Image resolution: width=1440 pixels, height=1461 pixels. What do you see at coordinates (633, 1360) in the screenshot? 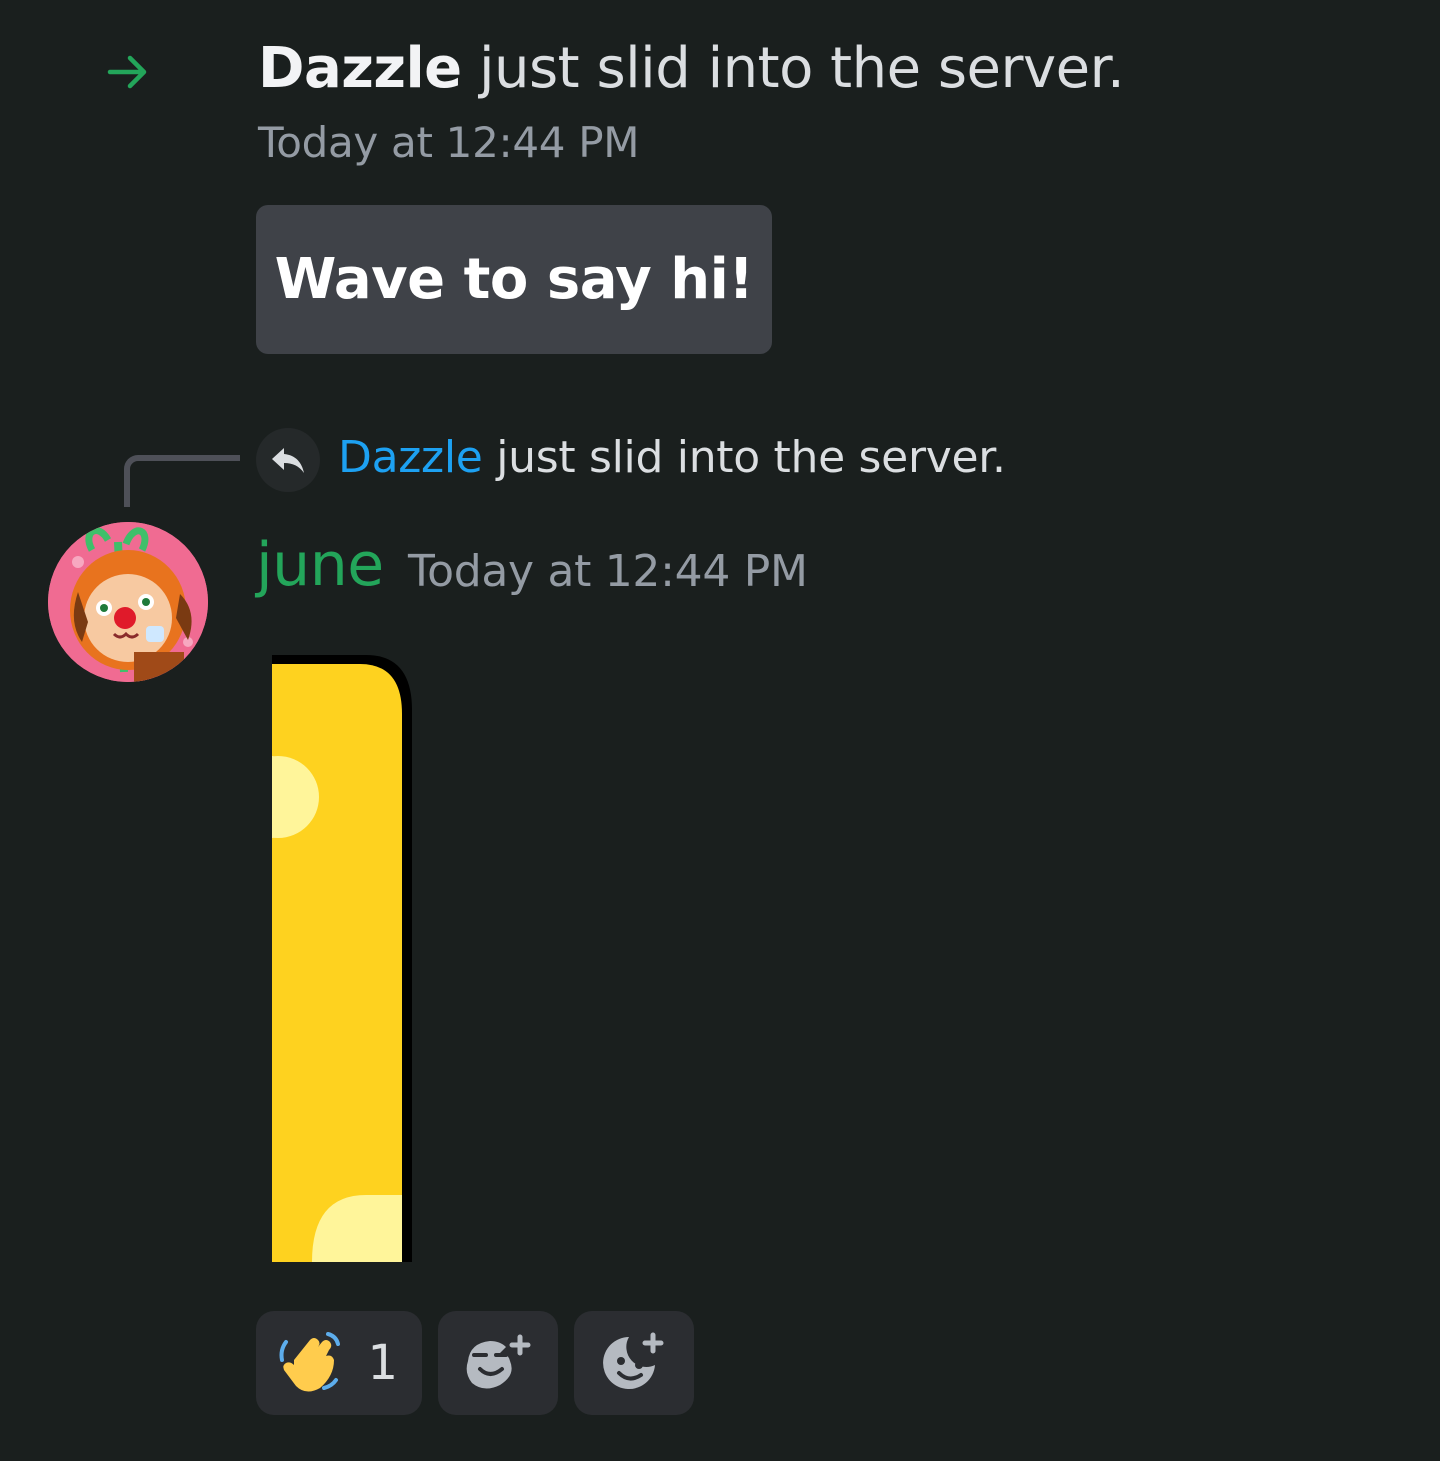
I see `add-reaction-icon` at bounding box center [633, 1360].